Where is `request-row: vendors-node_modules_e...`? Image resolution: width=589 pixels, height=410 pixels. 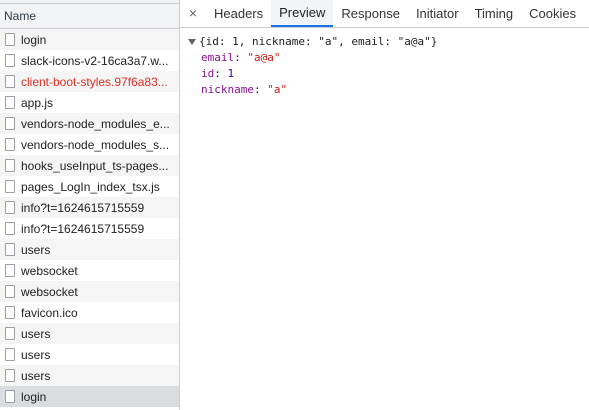 request-row: vendors-node_modules_e... is located at coordinates (89, 123).